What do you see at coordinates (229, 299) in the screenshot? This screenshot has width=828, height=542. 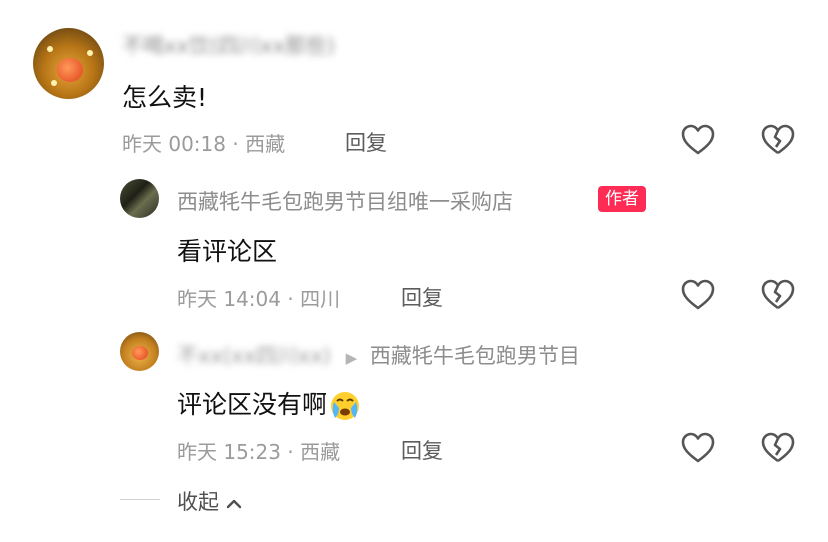 I see `reply-time: 昨天 14:04` at bounding box center [229, 299].